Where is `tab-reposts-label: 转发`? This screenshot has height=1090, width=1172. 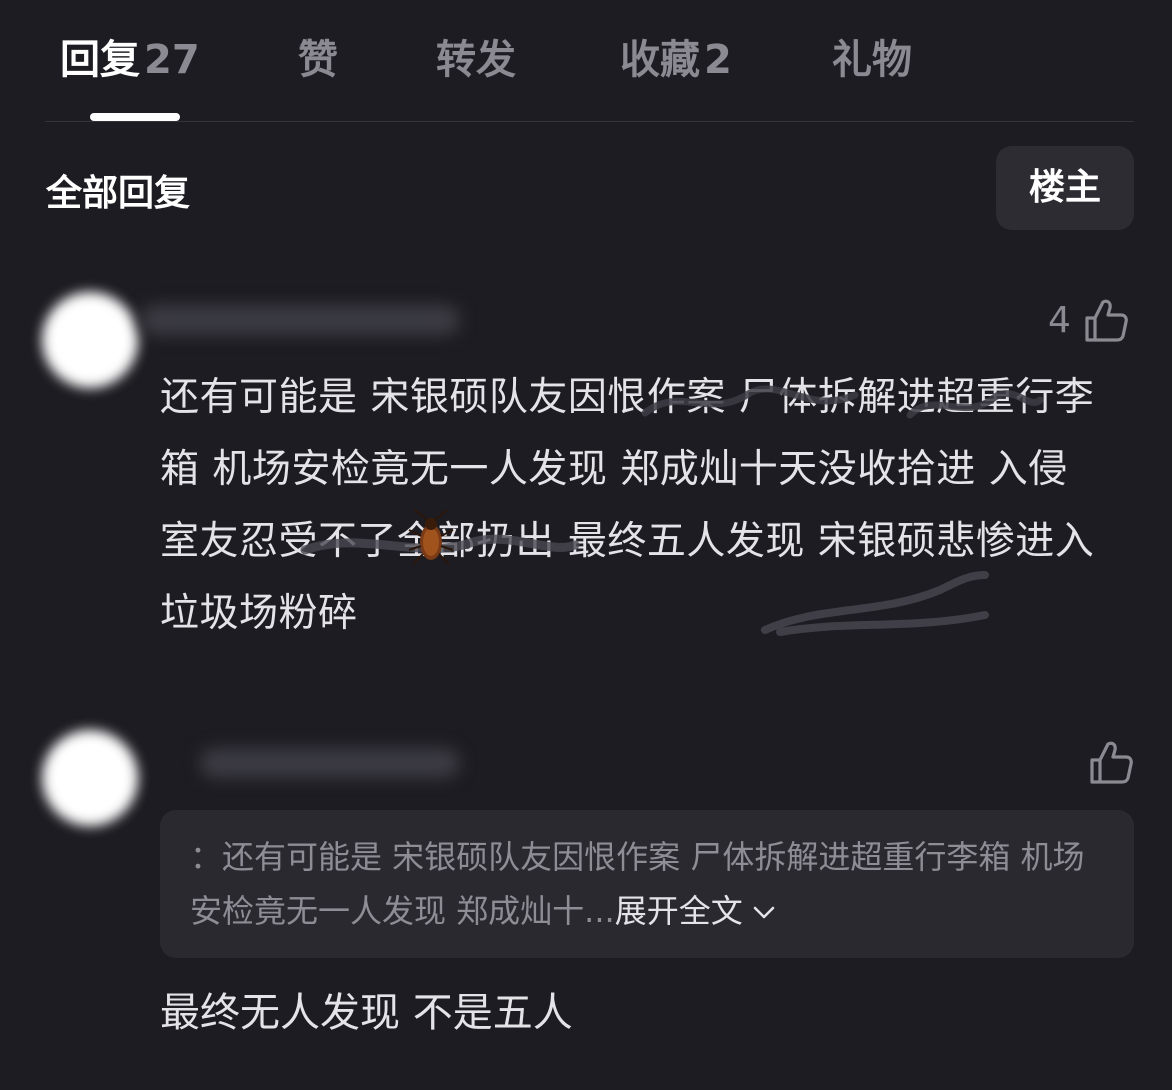 tab-reposts-label: 转发 is located at coordinates (476, 60).